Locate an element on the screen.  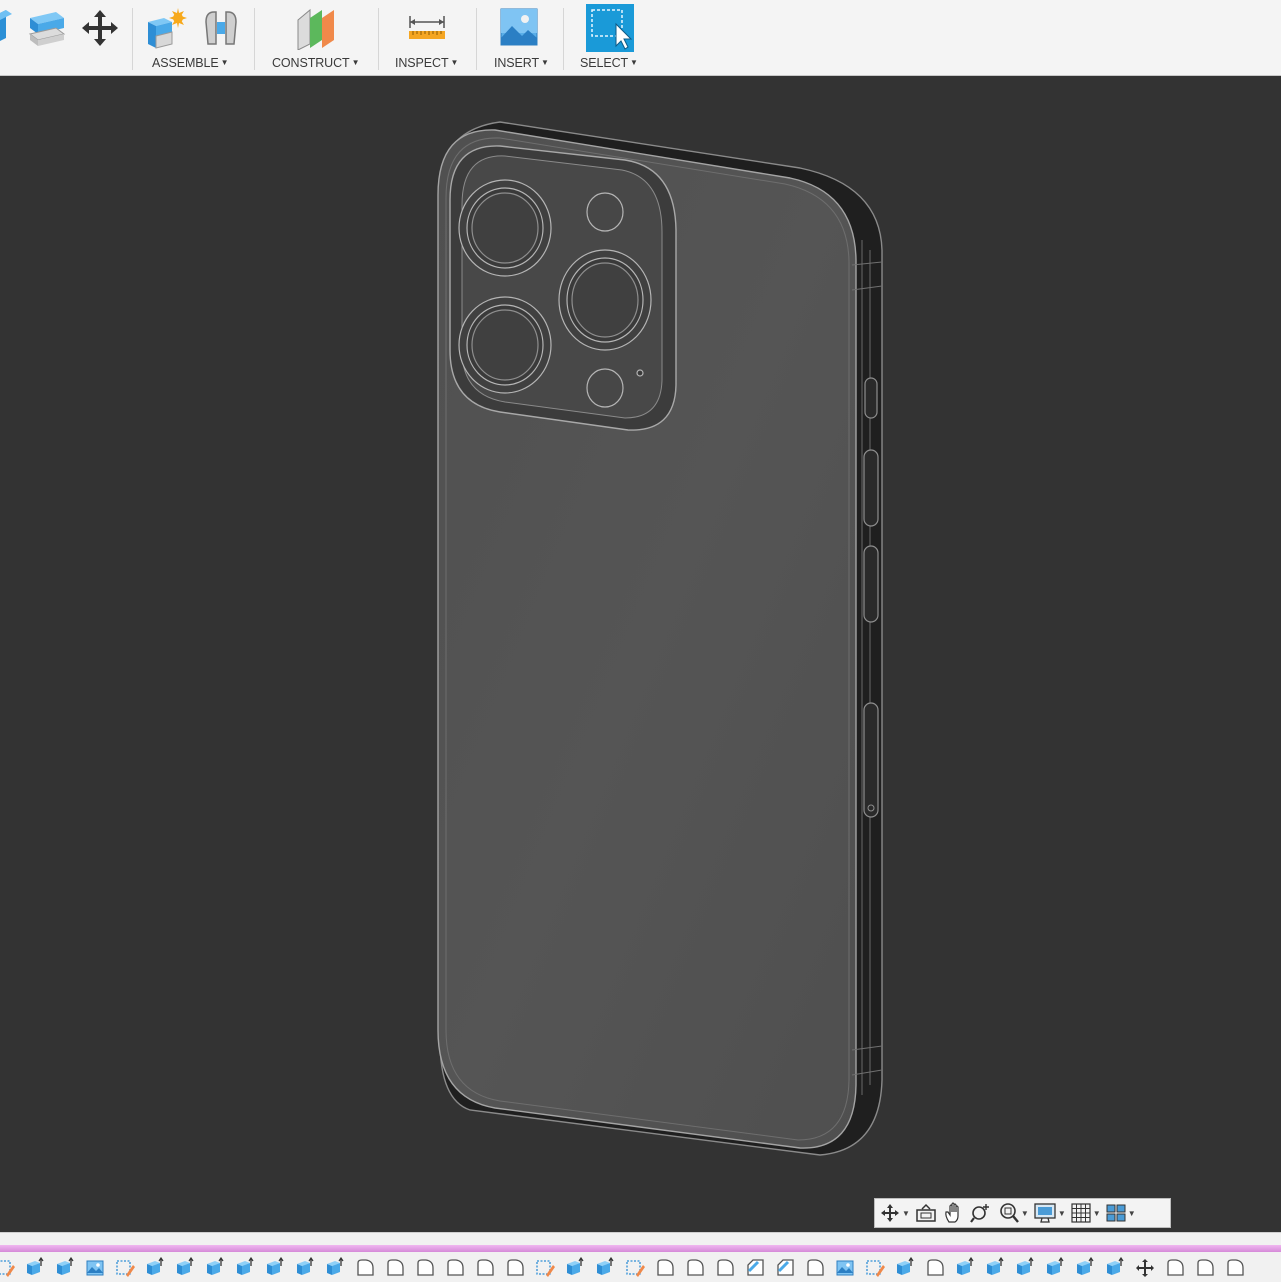
select-menu: SELECT ▼ is located at coordinates (609, 64).